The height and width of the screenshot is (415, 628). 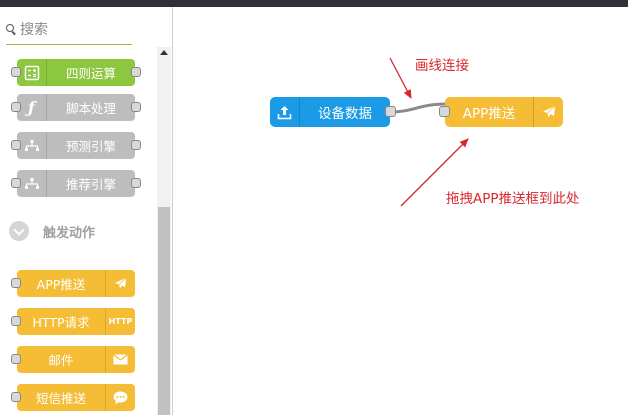 What do you see at coordinates (19, 231) in the screenshot?
I see `chevron-down-icon` at bounding box center [19, 231].